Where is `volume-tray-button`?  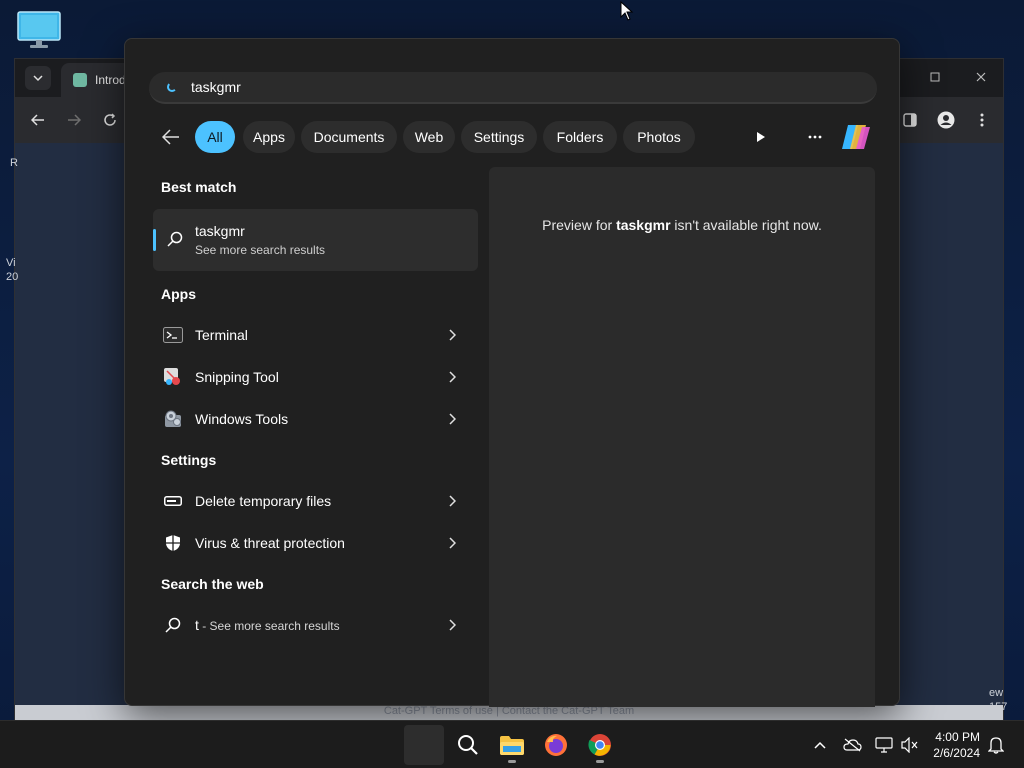
volume-tray-button is located at coordinates (910, 745).